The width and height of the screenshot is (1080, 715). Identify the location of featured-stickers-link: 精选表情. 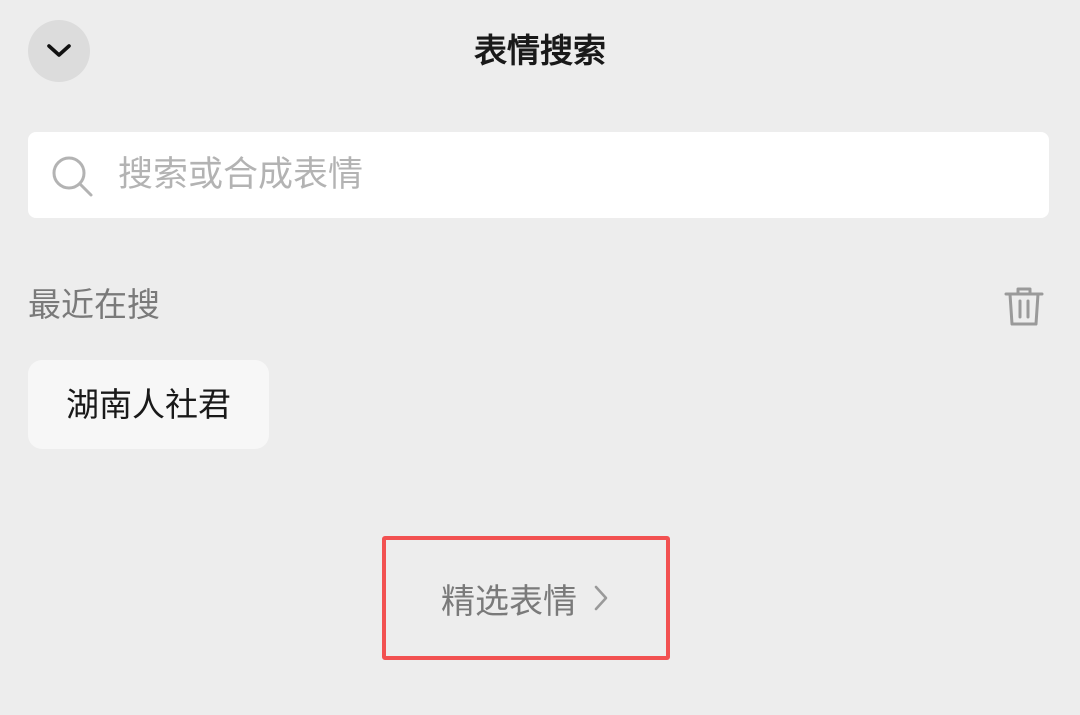
(526, 598).